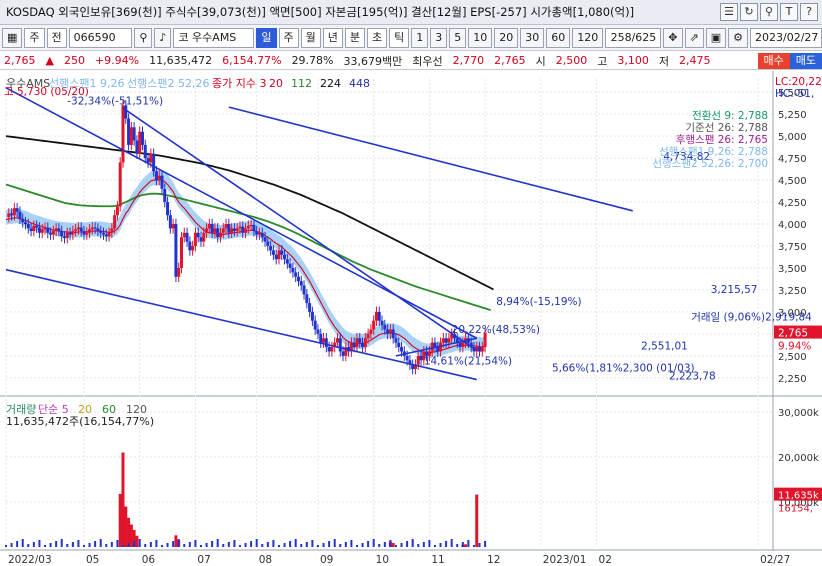  What do you see at coordinates (789, 12) in the screenshot?
I see `text-icon: T` at bounding box center [789, 12].